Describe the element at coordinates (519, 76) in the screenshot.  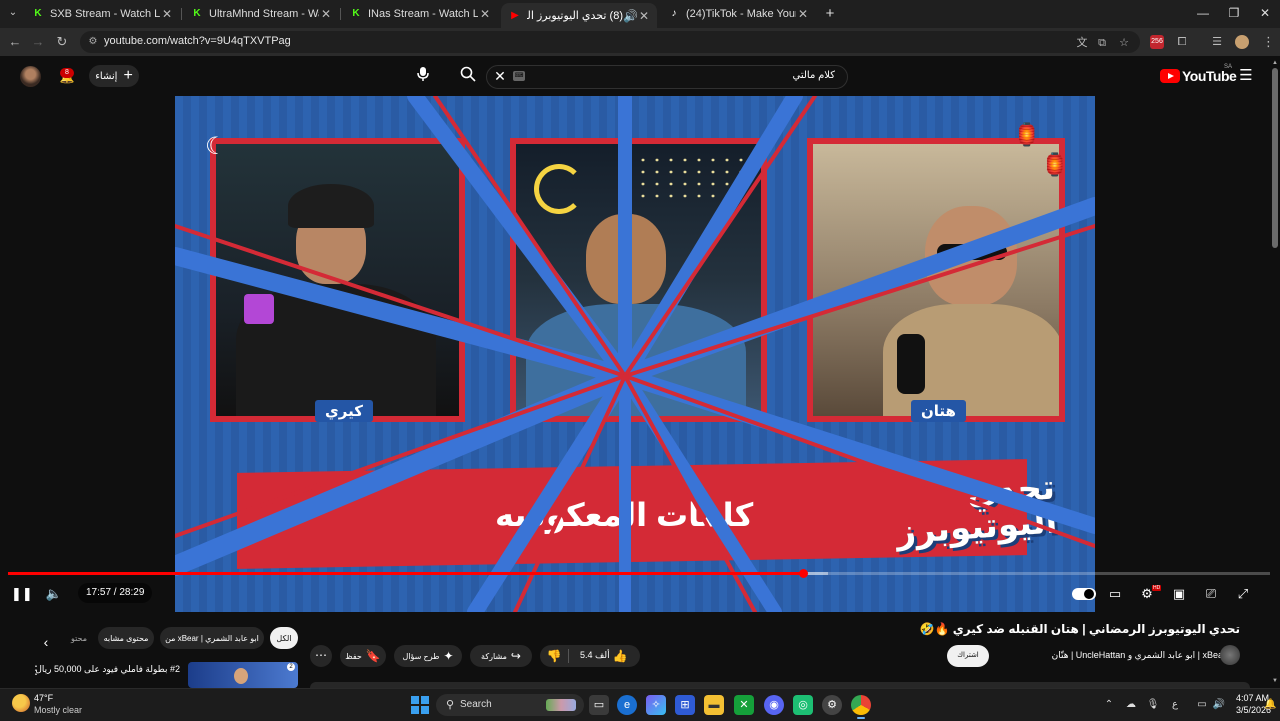
I see `keyboard-icon: ⌨` at that location.